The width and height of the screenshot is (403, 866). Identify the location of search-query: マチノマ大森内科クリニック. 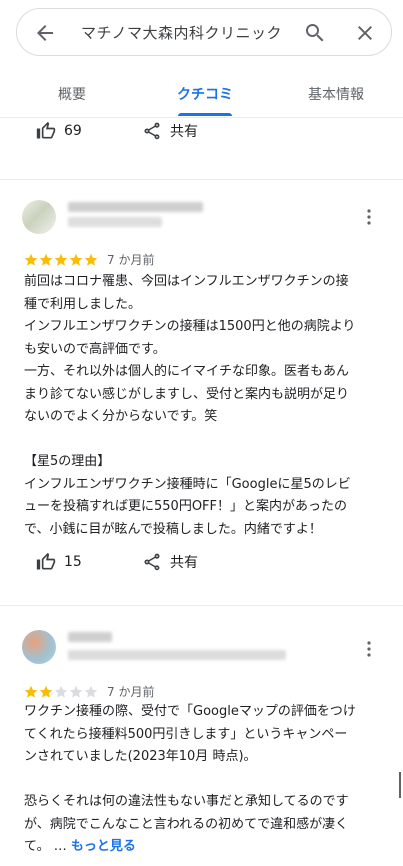
(181, 32).